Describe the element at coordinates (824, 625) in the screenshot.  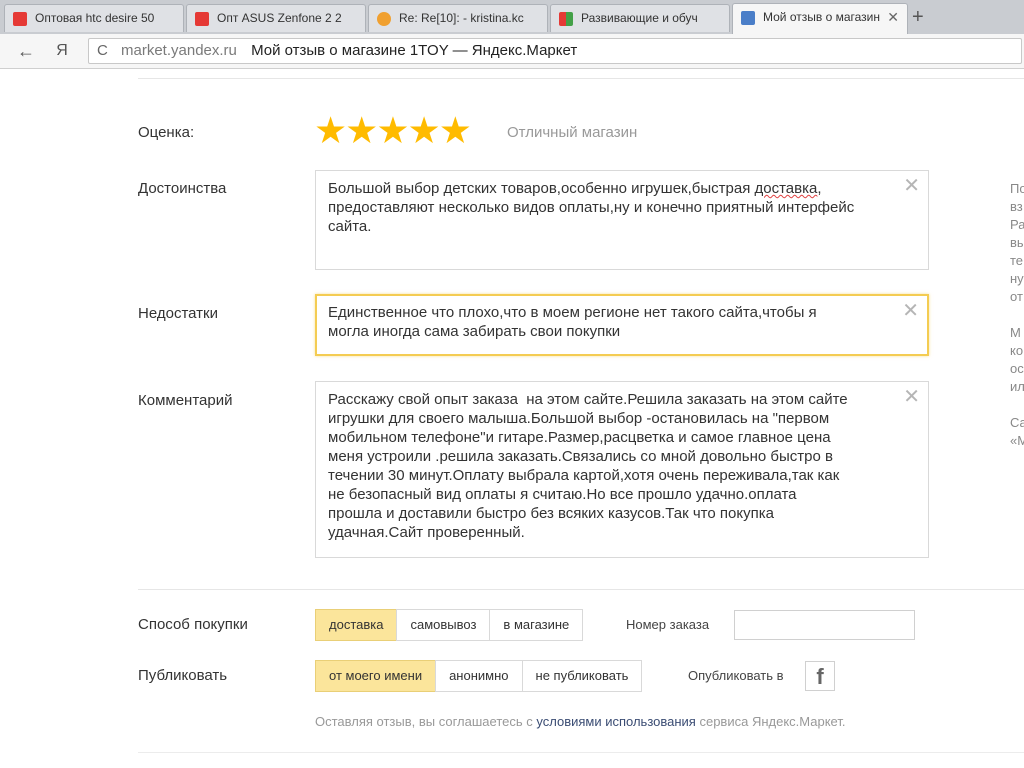
I see `order-number-input` at that location.